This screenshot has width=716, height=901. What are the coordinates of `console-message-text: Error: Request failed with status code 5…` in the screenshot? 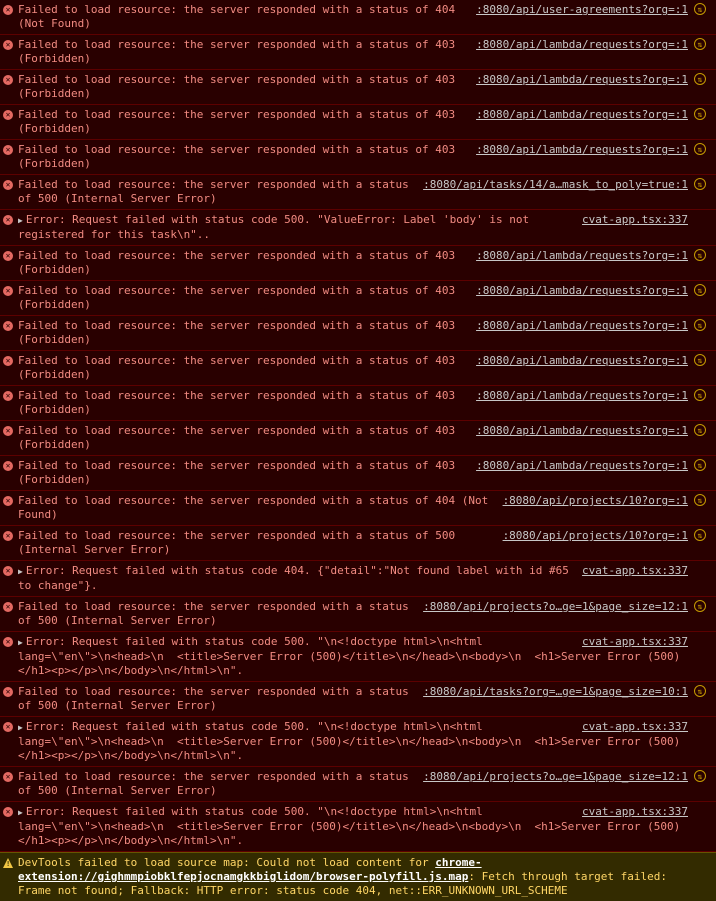 It's located at (277, 227).